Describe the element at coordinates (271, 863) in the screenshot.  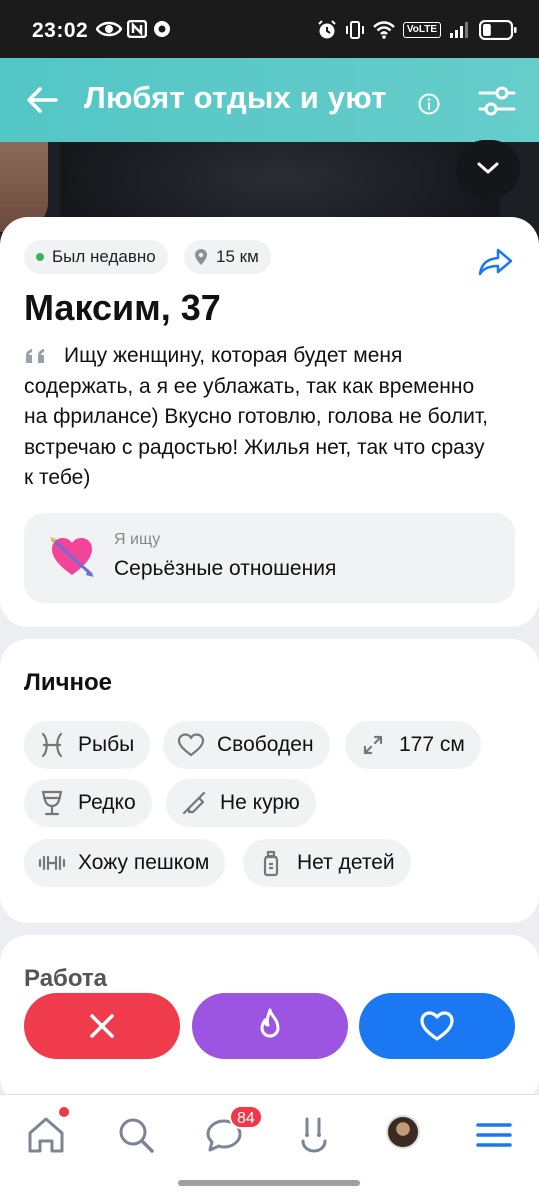
I see `baby-bottle-icon` at that location.